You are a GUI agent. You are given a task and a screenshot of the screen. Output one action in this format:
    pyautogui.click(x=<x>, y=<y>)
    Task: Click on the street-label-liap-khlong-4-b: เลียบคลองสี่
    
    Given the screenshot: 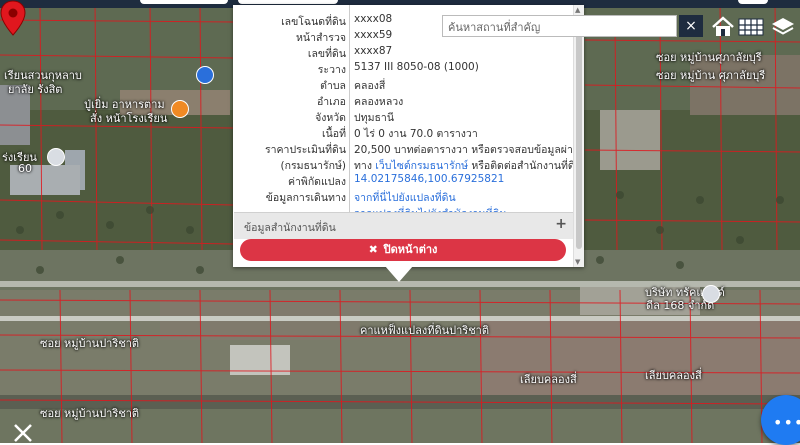 What is the action you would take?
    pyautogui.click(x=673, y=375)
    